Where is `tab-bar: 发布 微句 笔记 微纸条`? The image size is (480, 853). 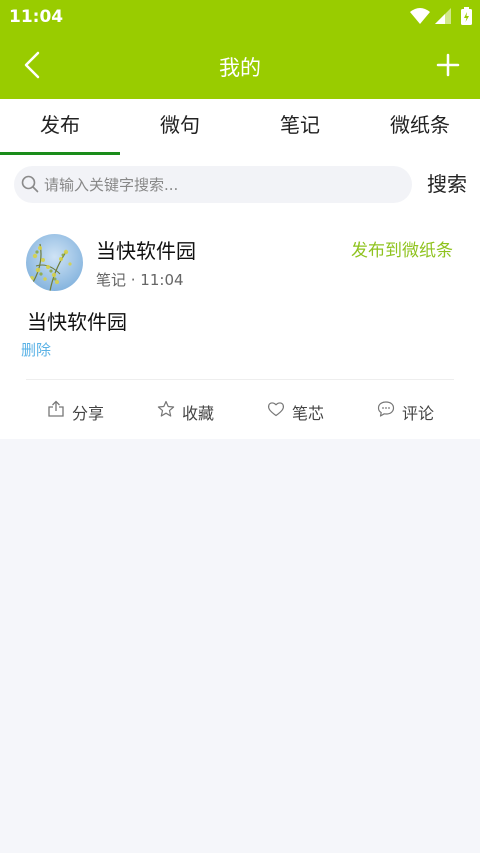 tab-bar: 发布 微句 笔记 微纸条 is located at coordinates (240, 127).